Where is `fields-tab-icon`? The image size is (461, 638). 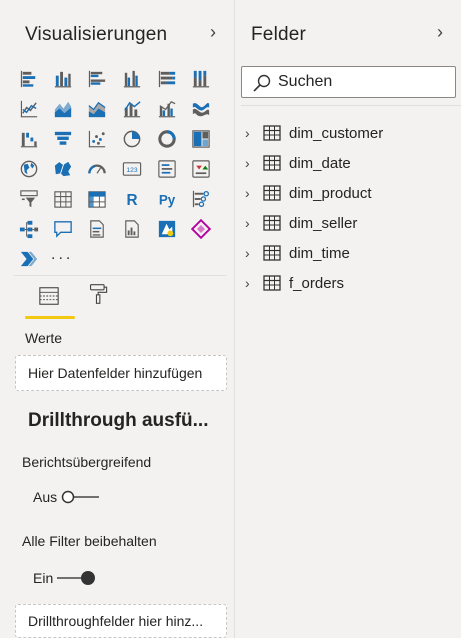
fields-tab-icon is located at coordinates (50, 297).